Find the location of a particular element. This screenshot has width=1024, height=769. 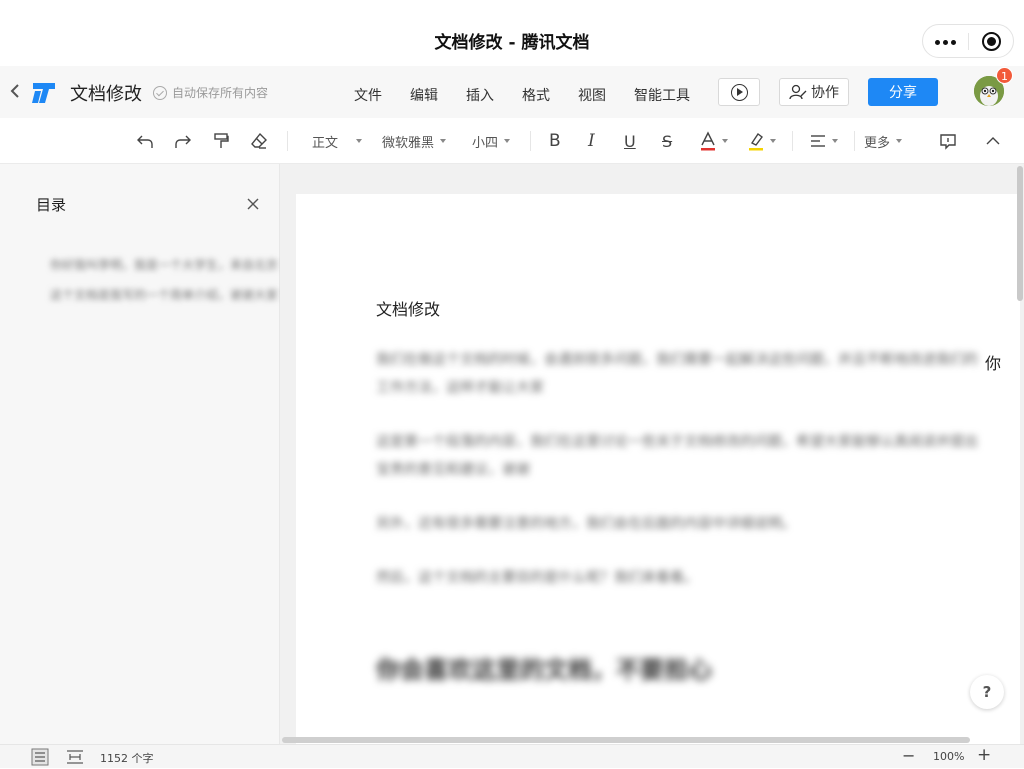

notification-badge: 1 is located at coordinates (1004, 75).